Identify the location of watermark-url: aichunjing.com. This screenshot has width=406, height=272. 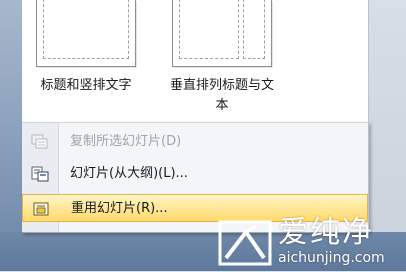
(331, 258).